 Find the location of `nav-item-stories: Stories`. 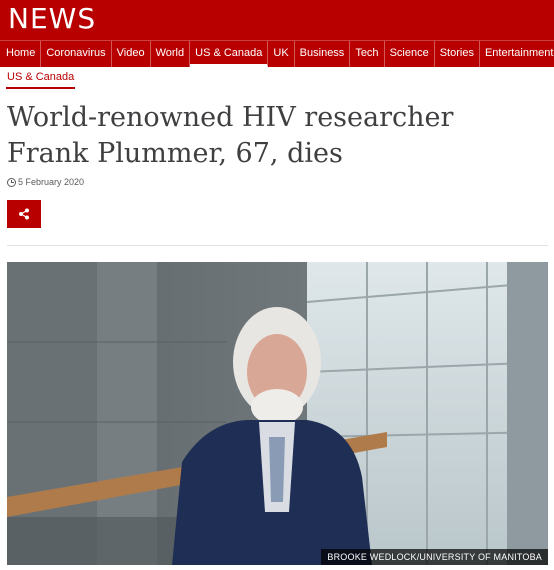

nav-item-stories: Stories is located at coordinates (457, 54).